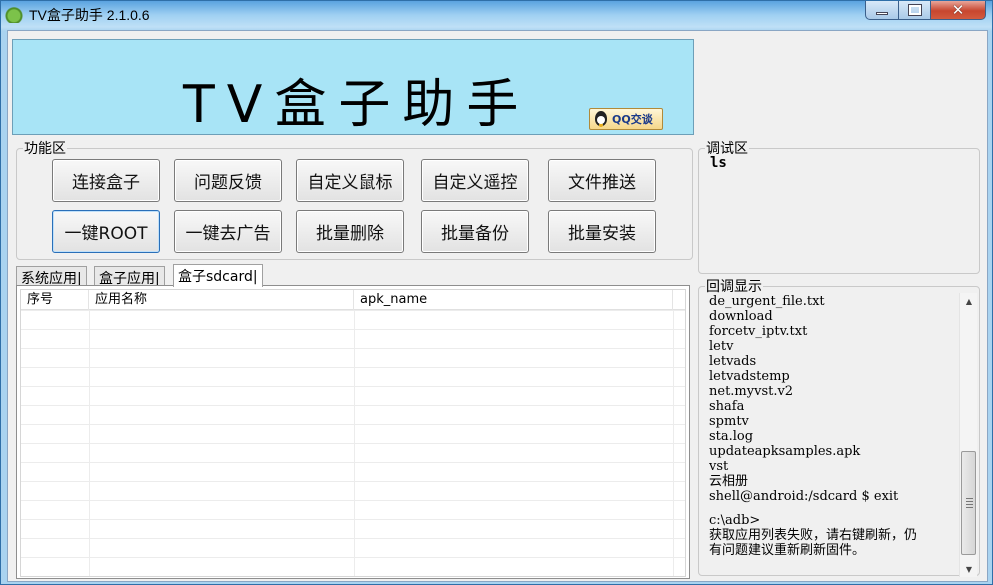  I want to click on scroll-thumb, so click(968, 503).